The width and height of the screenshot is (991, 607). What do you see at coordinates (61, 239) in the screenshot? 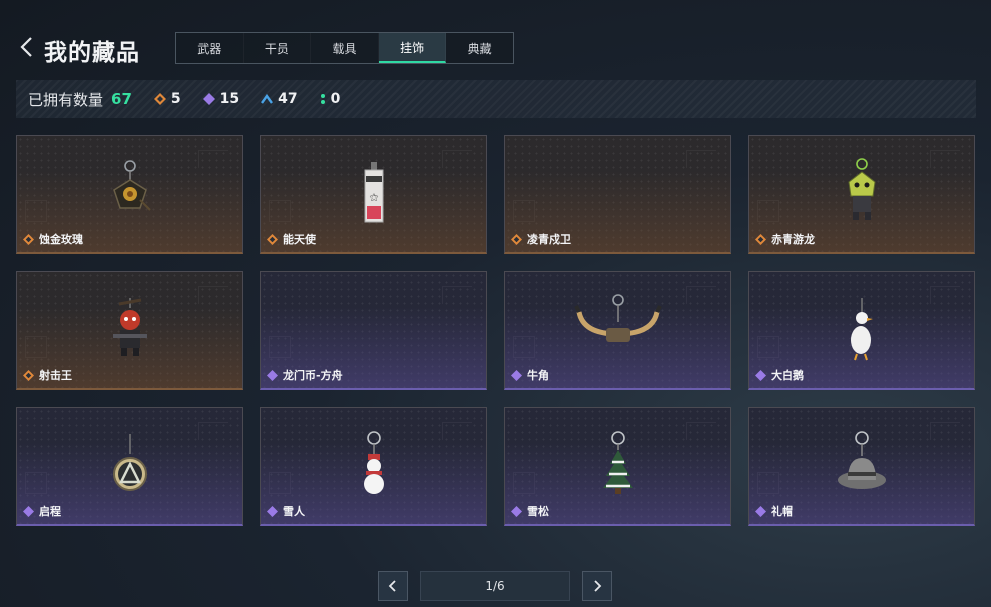
I see `charm-name: 蚀金玫瑰` at bounding box center [61, 239].